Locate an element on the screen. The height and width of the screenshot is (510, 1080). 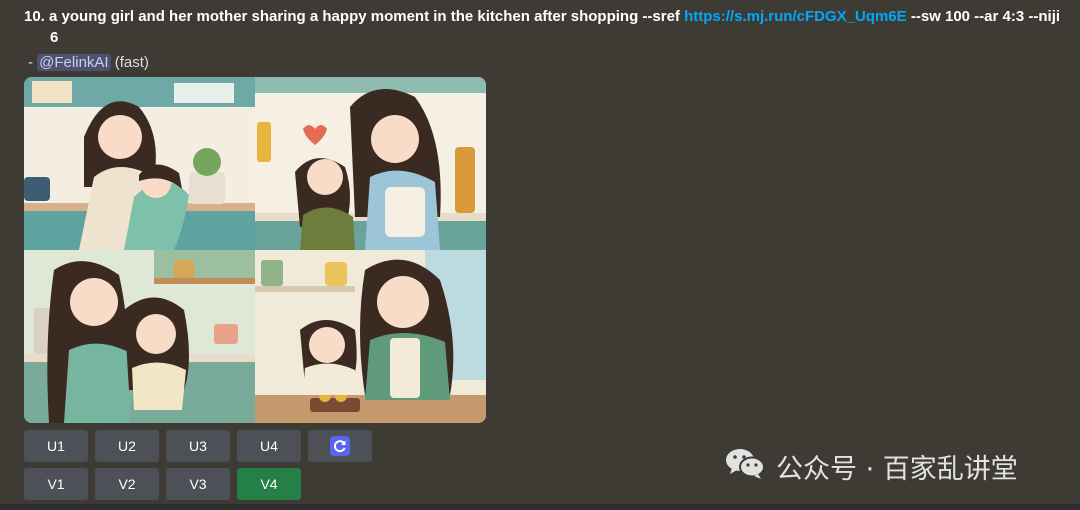
v3-button: V3 is located at coordinates (198, 484).